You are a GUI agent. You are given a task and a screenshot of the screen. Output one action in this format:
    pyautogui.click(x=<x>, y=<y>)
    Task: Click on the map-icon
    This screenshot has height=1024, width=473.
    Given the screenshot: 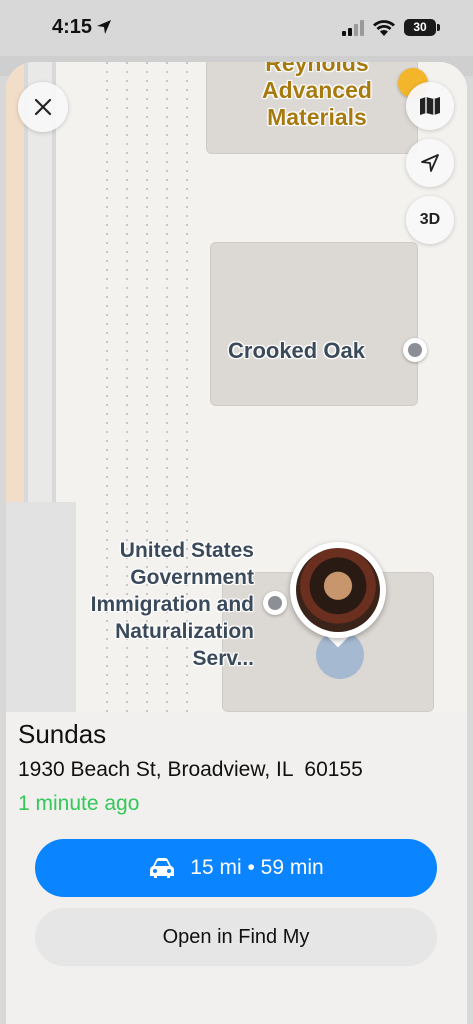 What is the action you would take?
    pyautogui.click(x=430, y=106)
    